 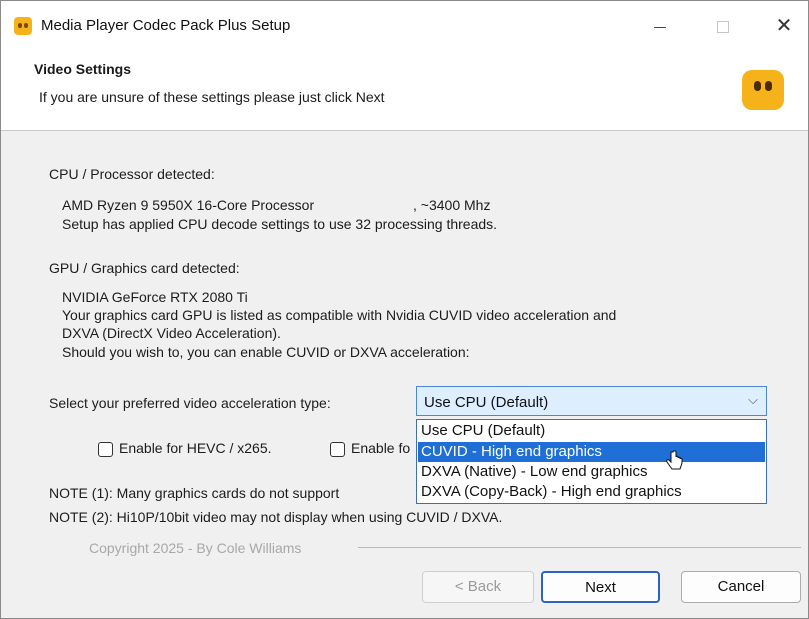 What do you see at coordinates (452, 205) in the screenshot?
I see `cpu-speed: , ~3400 Mhz` at bounding box center [452, 205].